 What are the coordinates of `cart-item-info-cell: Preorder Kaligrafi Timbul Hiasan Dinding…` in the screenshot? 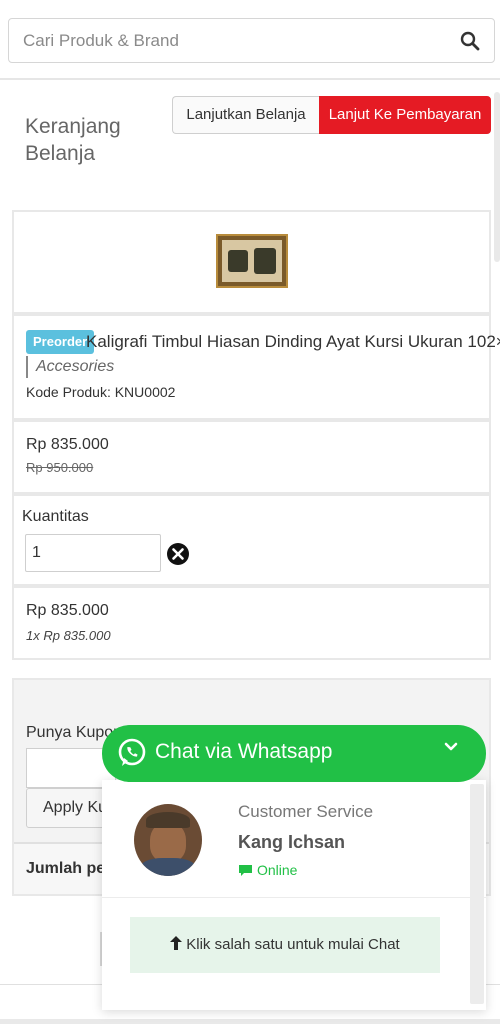 It's located at (256, 367).